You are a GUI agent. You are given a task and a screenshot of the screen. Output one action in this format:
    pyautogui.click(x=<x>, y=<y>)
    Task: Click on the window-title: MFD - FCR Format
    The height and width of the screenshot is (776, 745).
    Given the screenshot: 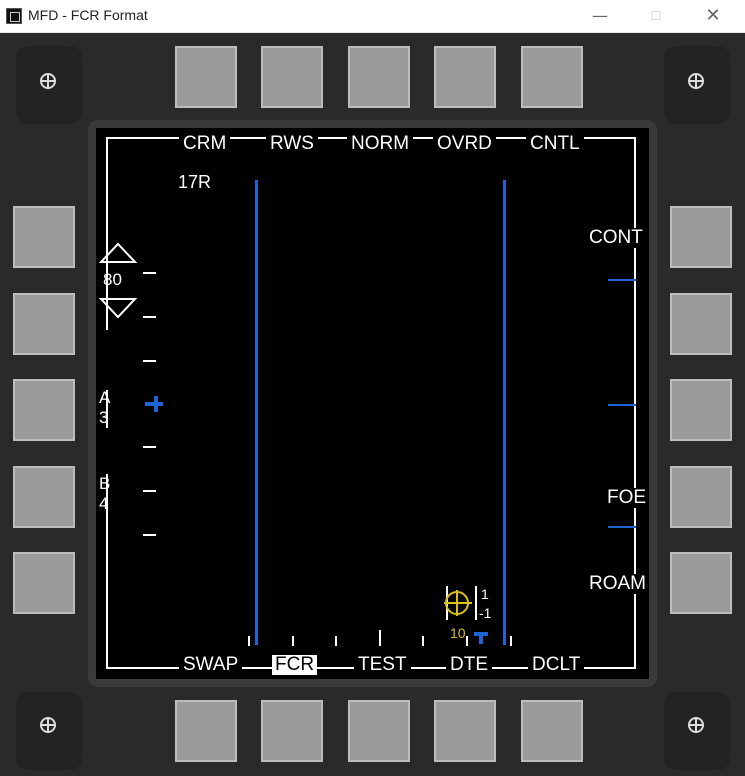 What is the action you would take?
    pyautogui.click(x=88, y=15)
    